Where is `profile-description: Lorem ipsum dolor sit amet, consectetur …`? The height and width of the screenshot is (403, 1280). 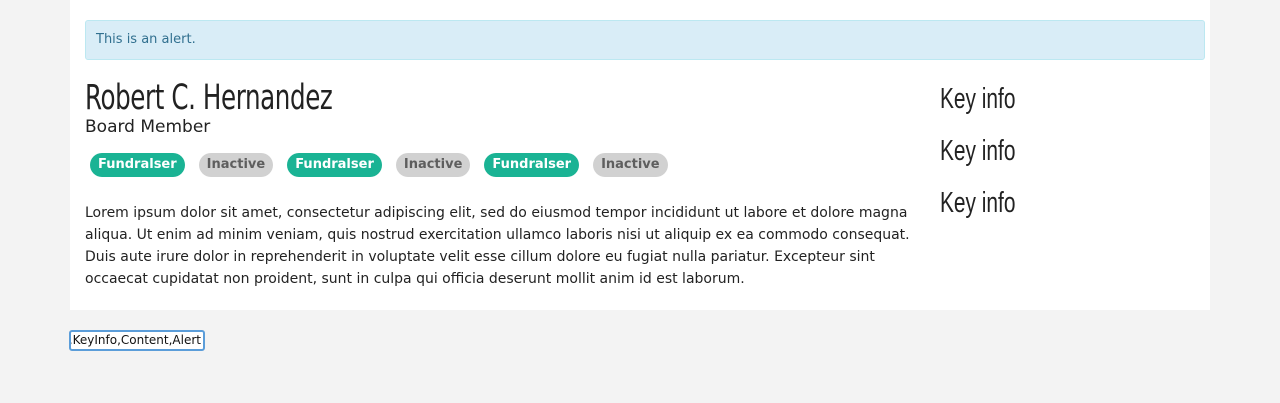
profile-description: Lorem ipsum dolor sit amet, consectetur … is located at coordinates (497, 246).